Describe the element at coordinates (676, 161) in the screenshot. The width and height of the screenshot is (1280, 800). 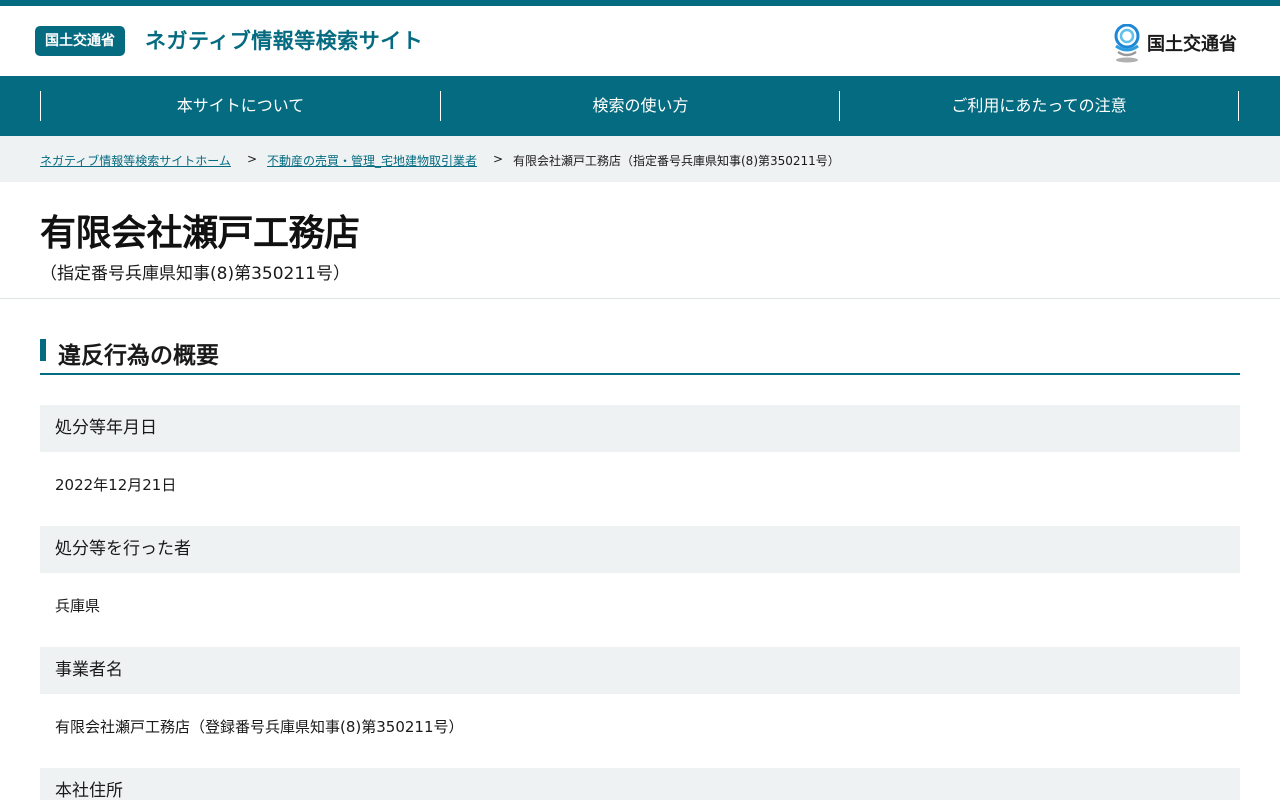
I see `breadcrumb-current: 有限会社瀬戸工務店（指定番号兵庫県知事(8)第350211号）` at that location.